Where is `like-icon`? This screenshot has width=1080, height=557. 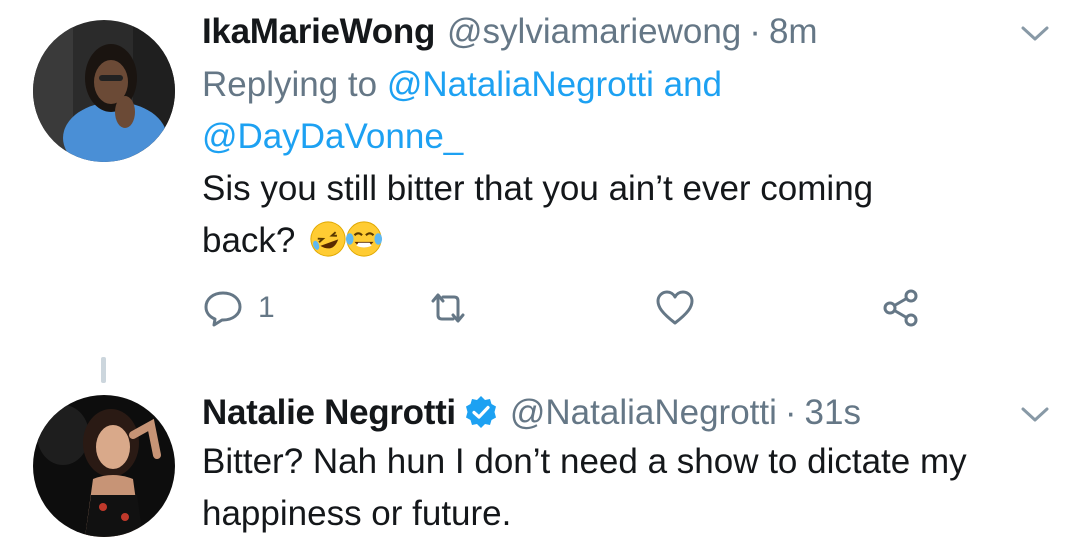 like-icon is located at coordinates (675, 307).